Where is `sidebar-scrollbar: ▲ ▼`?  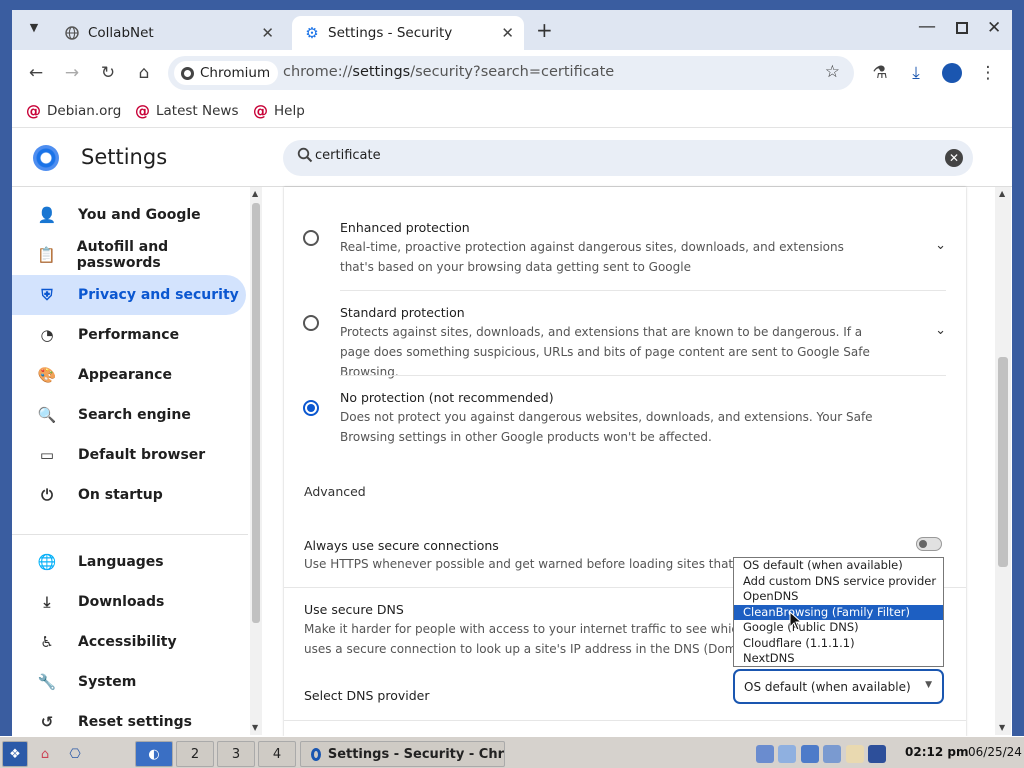
sidebar-scrollbar: ▲ ▼ is located at coordinates (256, 461).